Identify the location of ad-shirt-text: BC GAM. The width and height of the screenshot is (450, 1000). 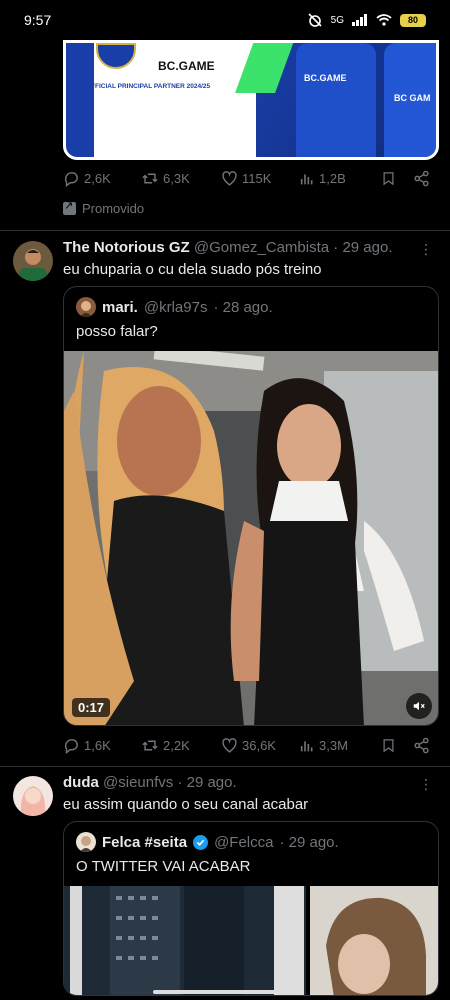
(412, 98).